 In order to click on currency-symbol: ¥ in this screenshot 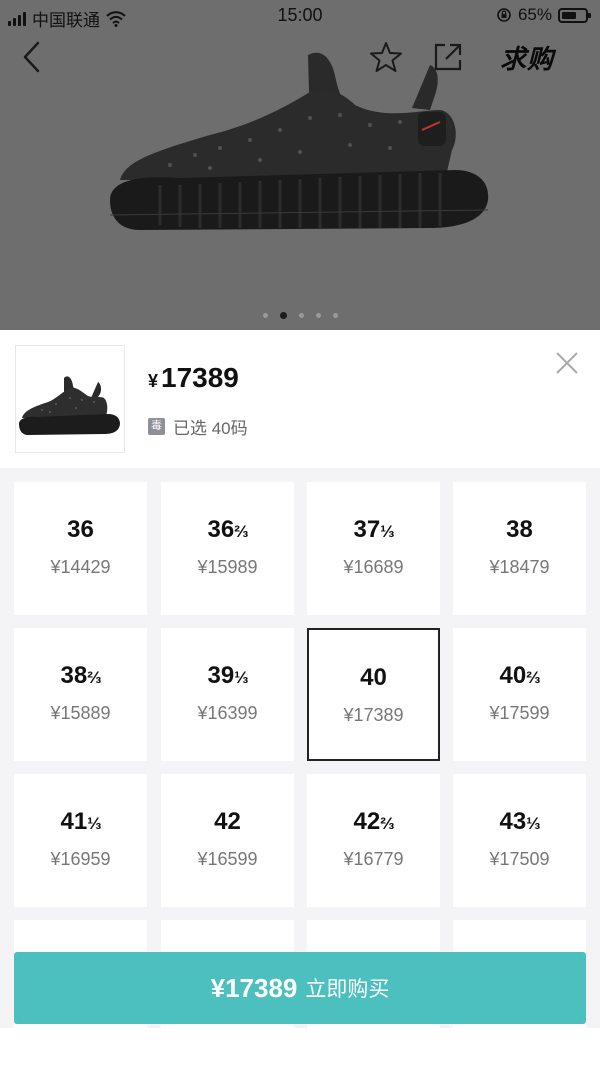, I will do `click(153, 381)`.